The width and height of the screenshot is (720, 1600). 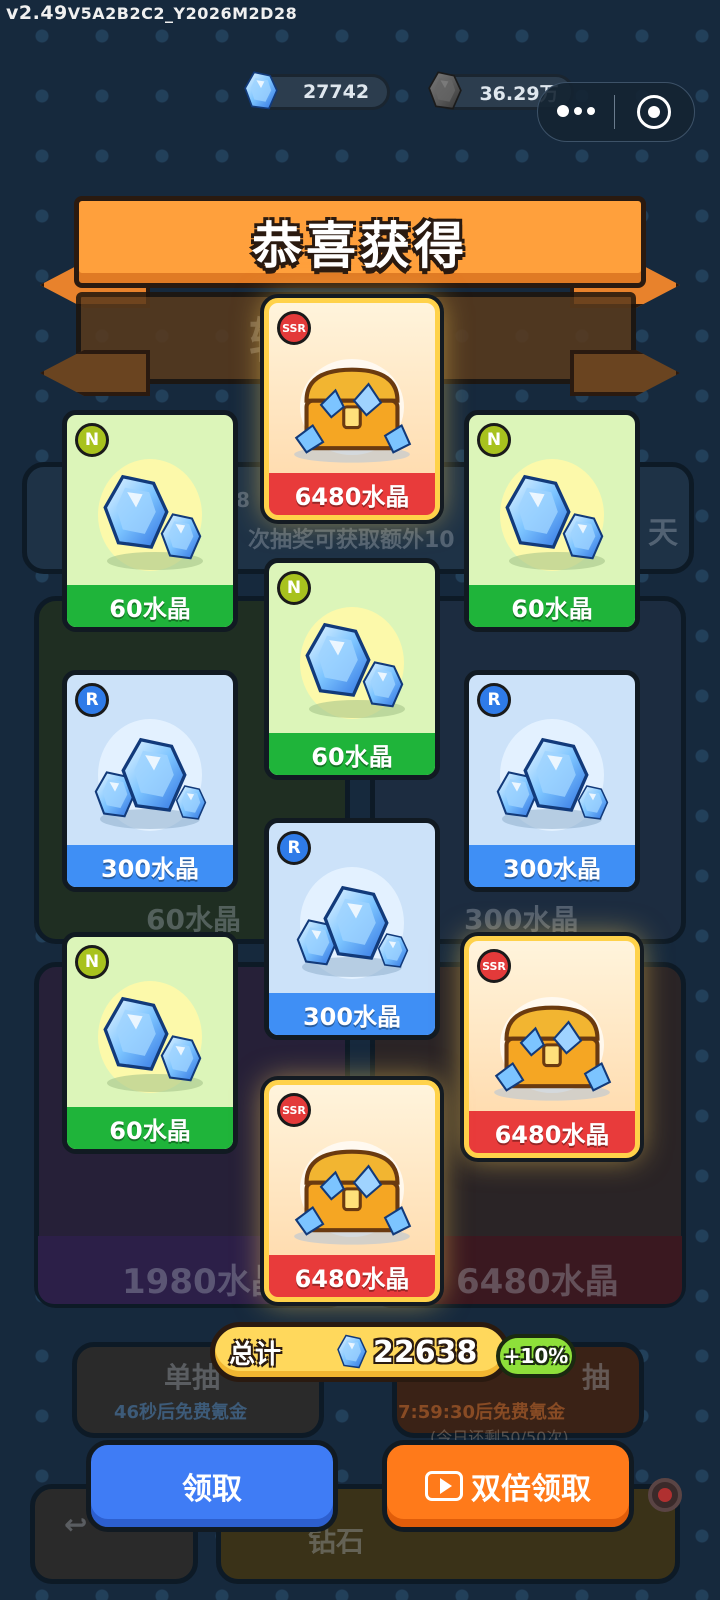 I want to click on dark-crystal-icon, so click(x=445, y=90).